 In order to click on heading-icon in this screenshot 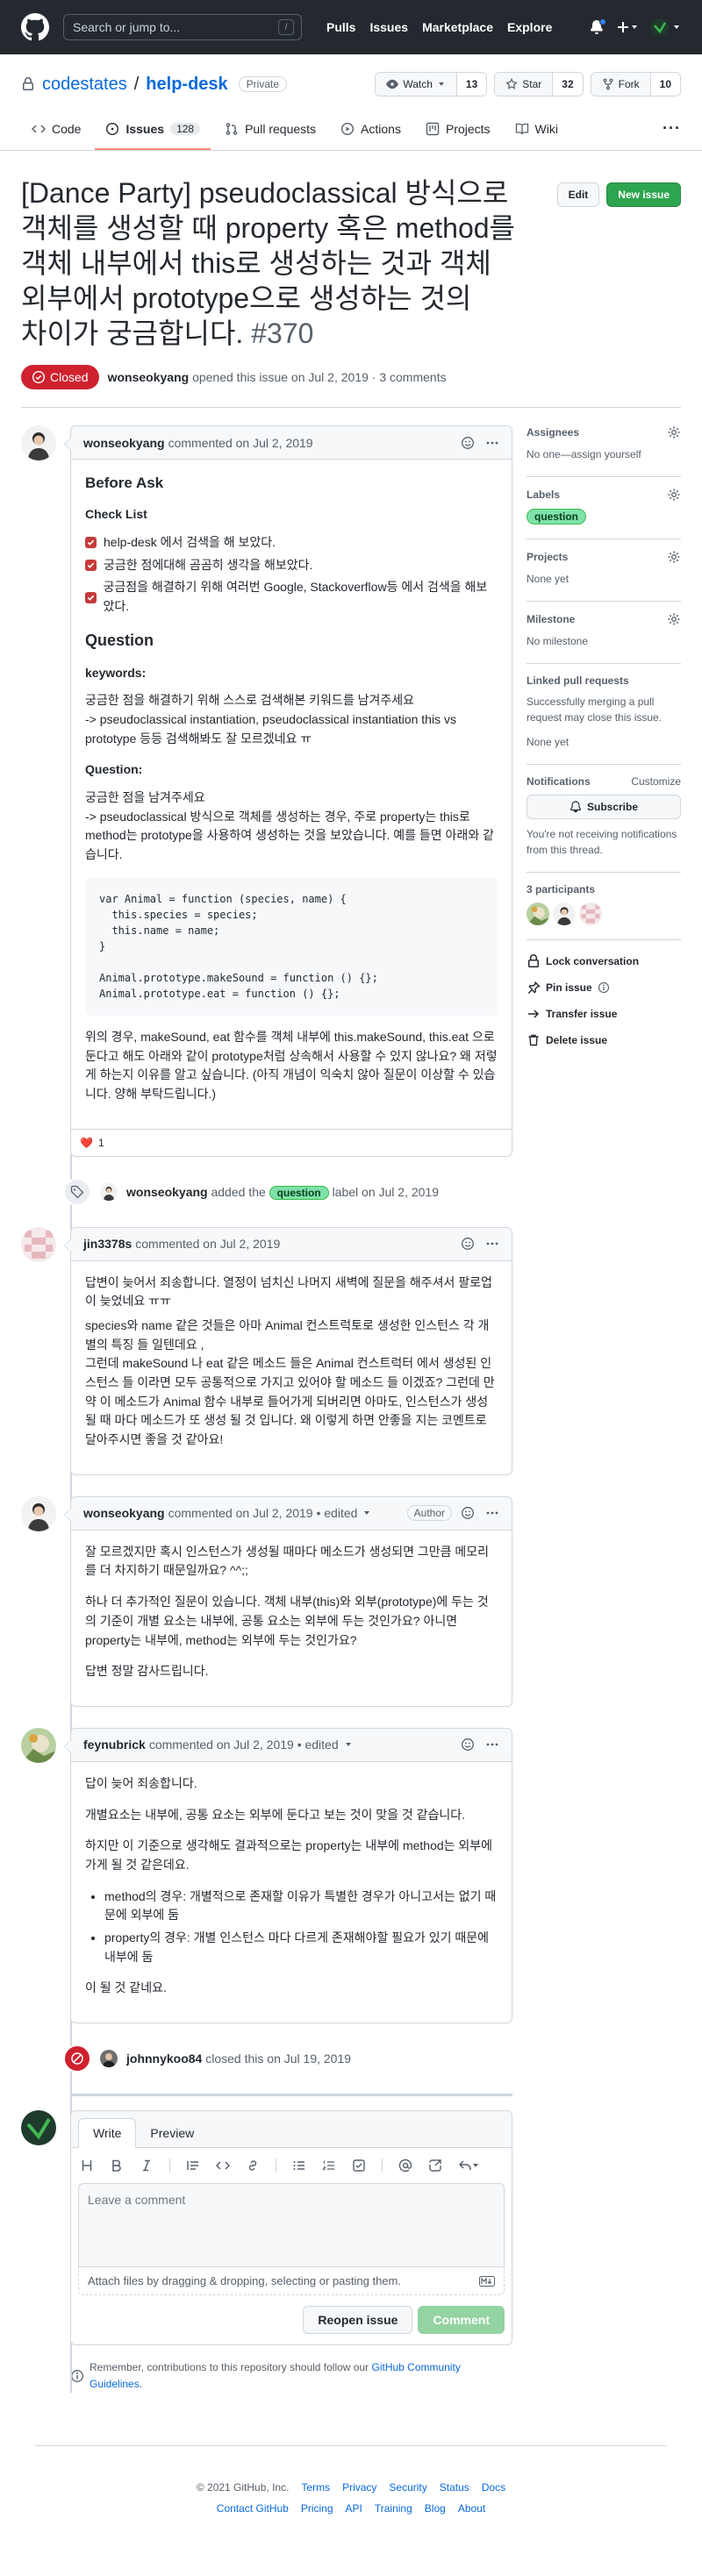, I will do `click(87, 2166)`.